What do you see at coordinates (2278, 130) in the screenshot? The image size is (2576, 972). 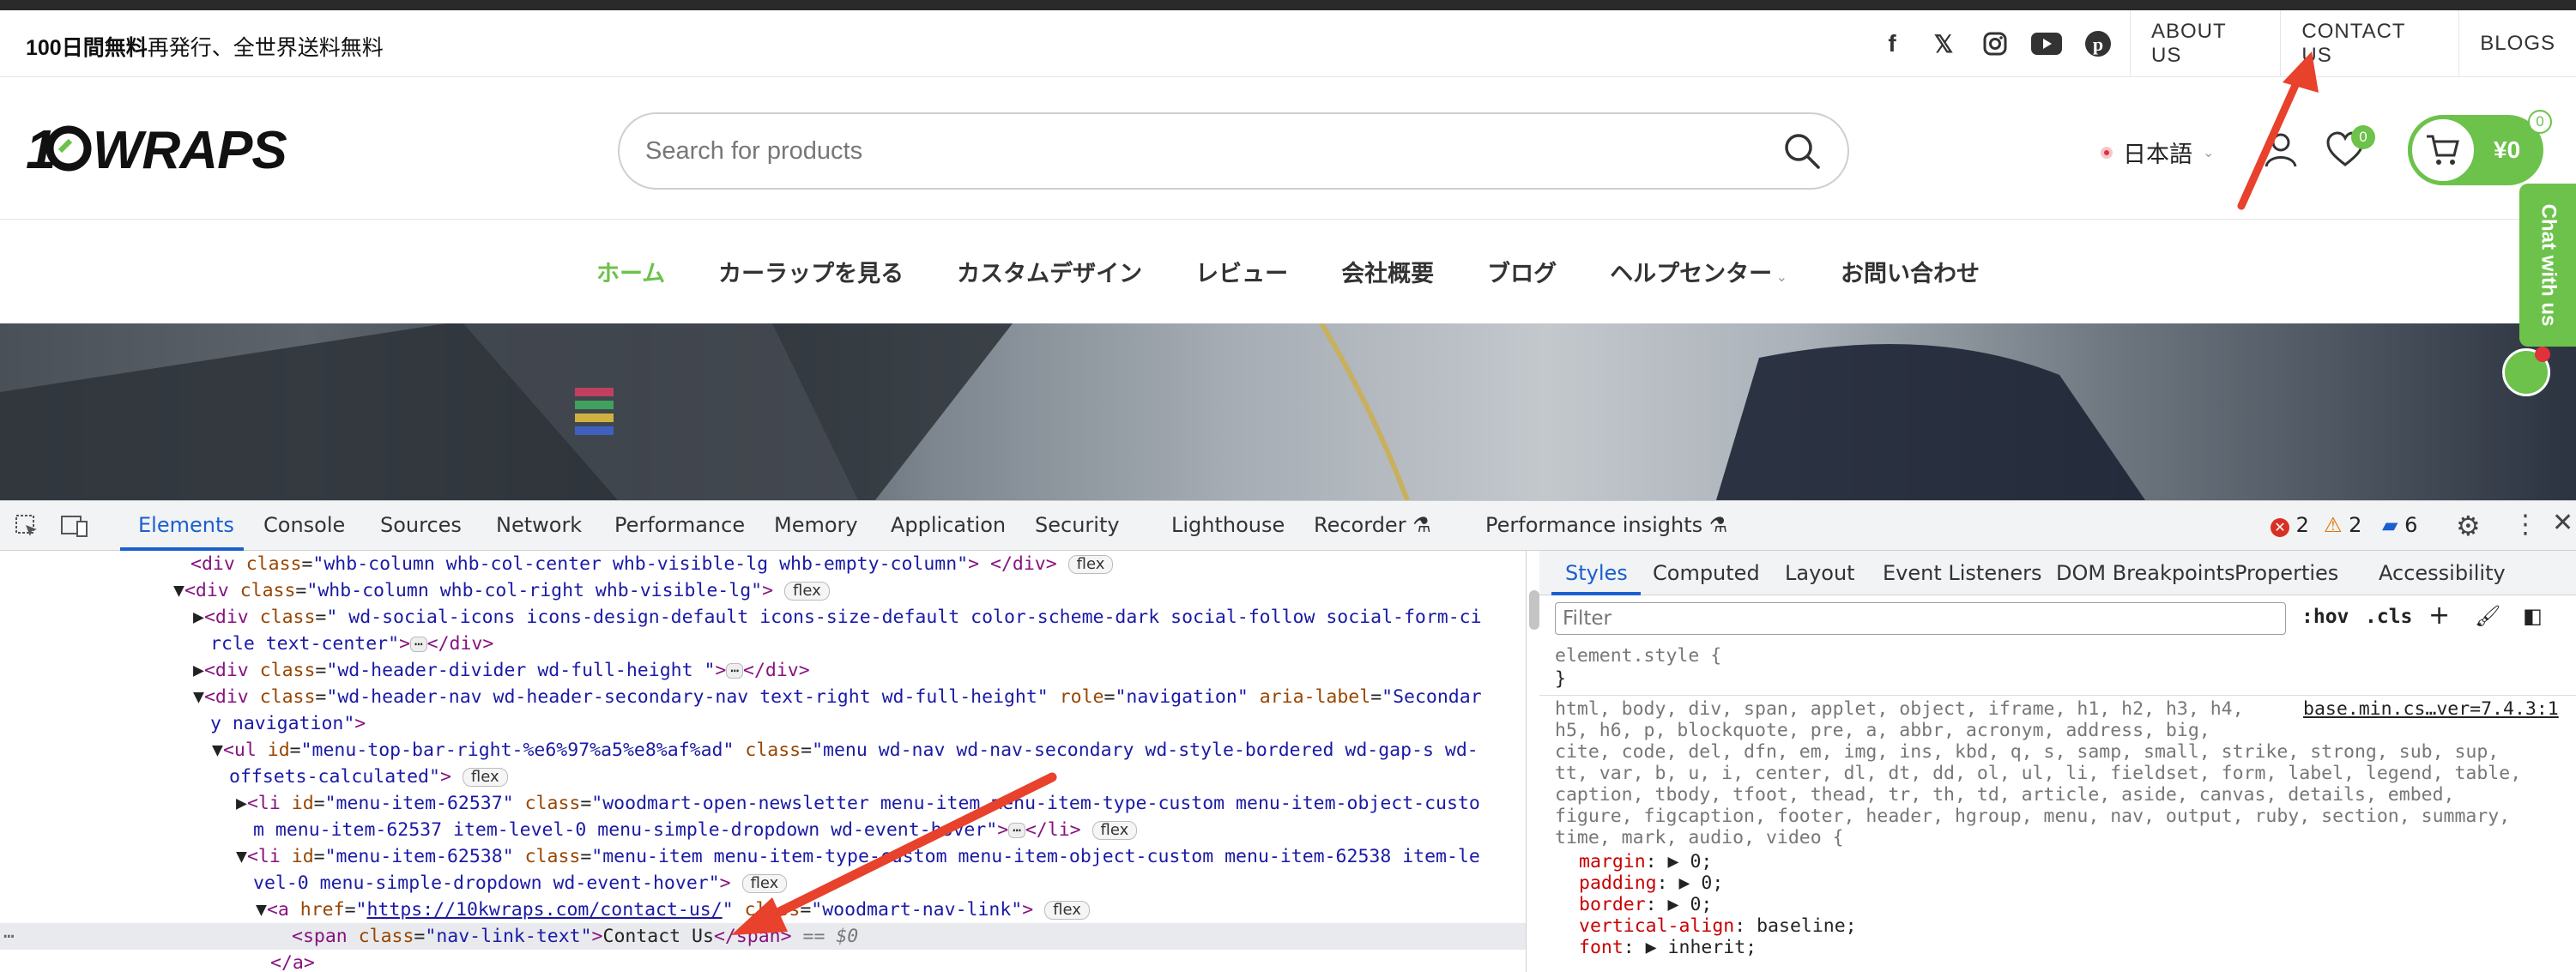 I see `annotation-arrow-top` at bounding box center [2278, 130].